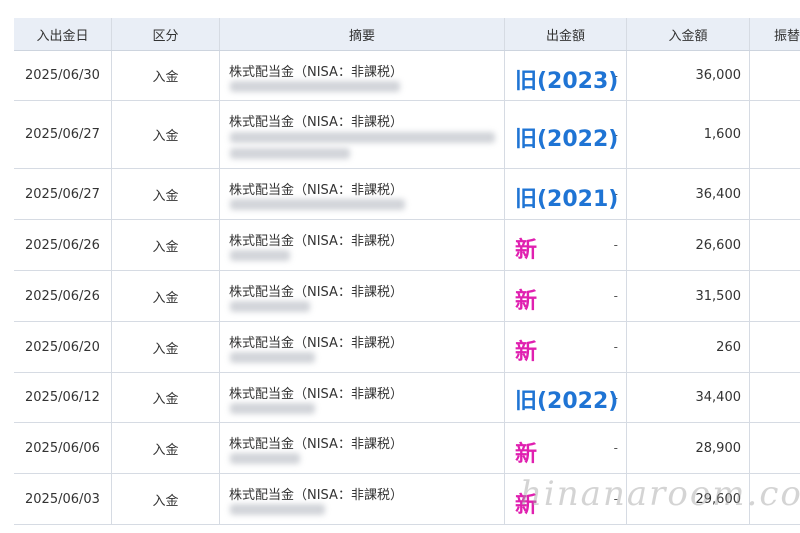 The height and width of the screenshot is (533, 800). Describe the element at coordinates (166, 34) in the screenshot. I see `header-type: 区分` at that location.